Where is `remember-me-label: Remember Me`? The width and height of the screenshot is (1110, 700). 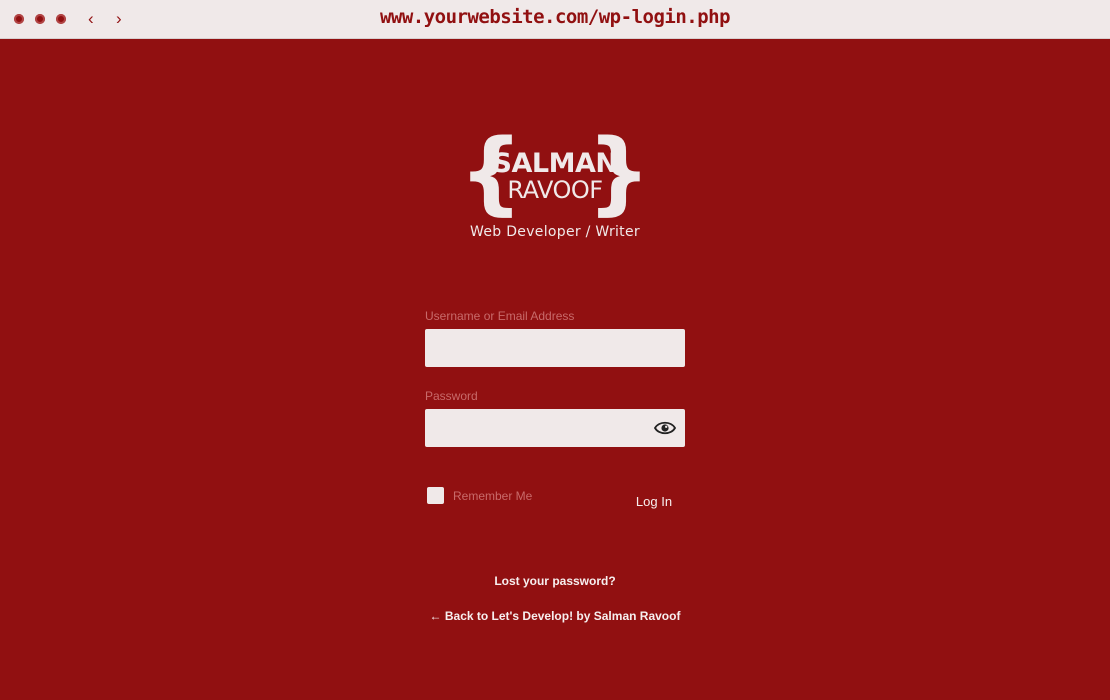 remember-me-label: Remember Me is located at coordinates (493, 496).